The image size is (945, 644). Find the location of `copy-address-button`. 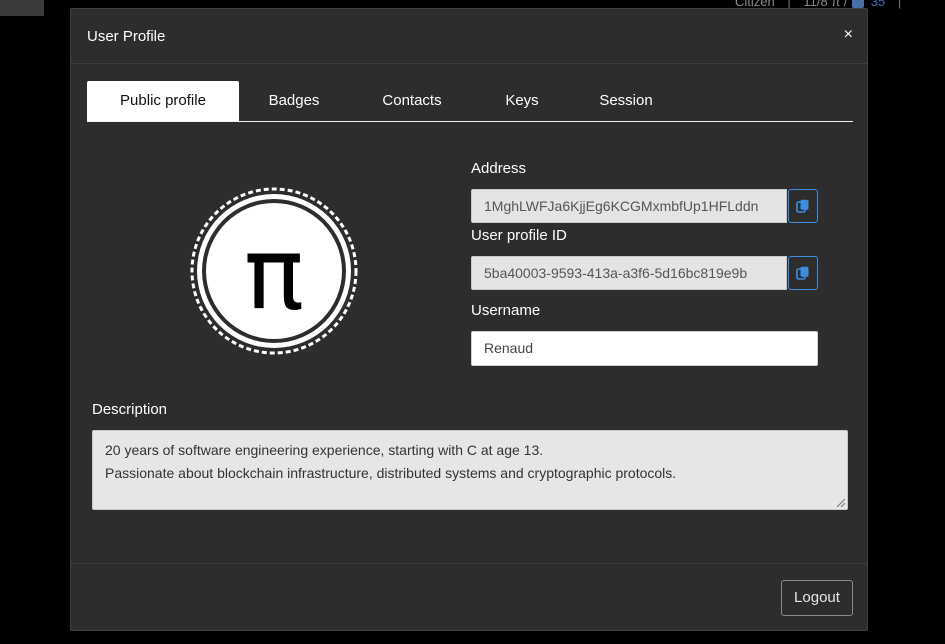

copy-address-button is located at coordinates (803, 206).